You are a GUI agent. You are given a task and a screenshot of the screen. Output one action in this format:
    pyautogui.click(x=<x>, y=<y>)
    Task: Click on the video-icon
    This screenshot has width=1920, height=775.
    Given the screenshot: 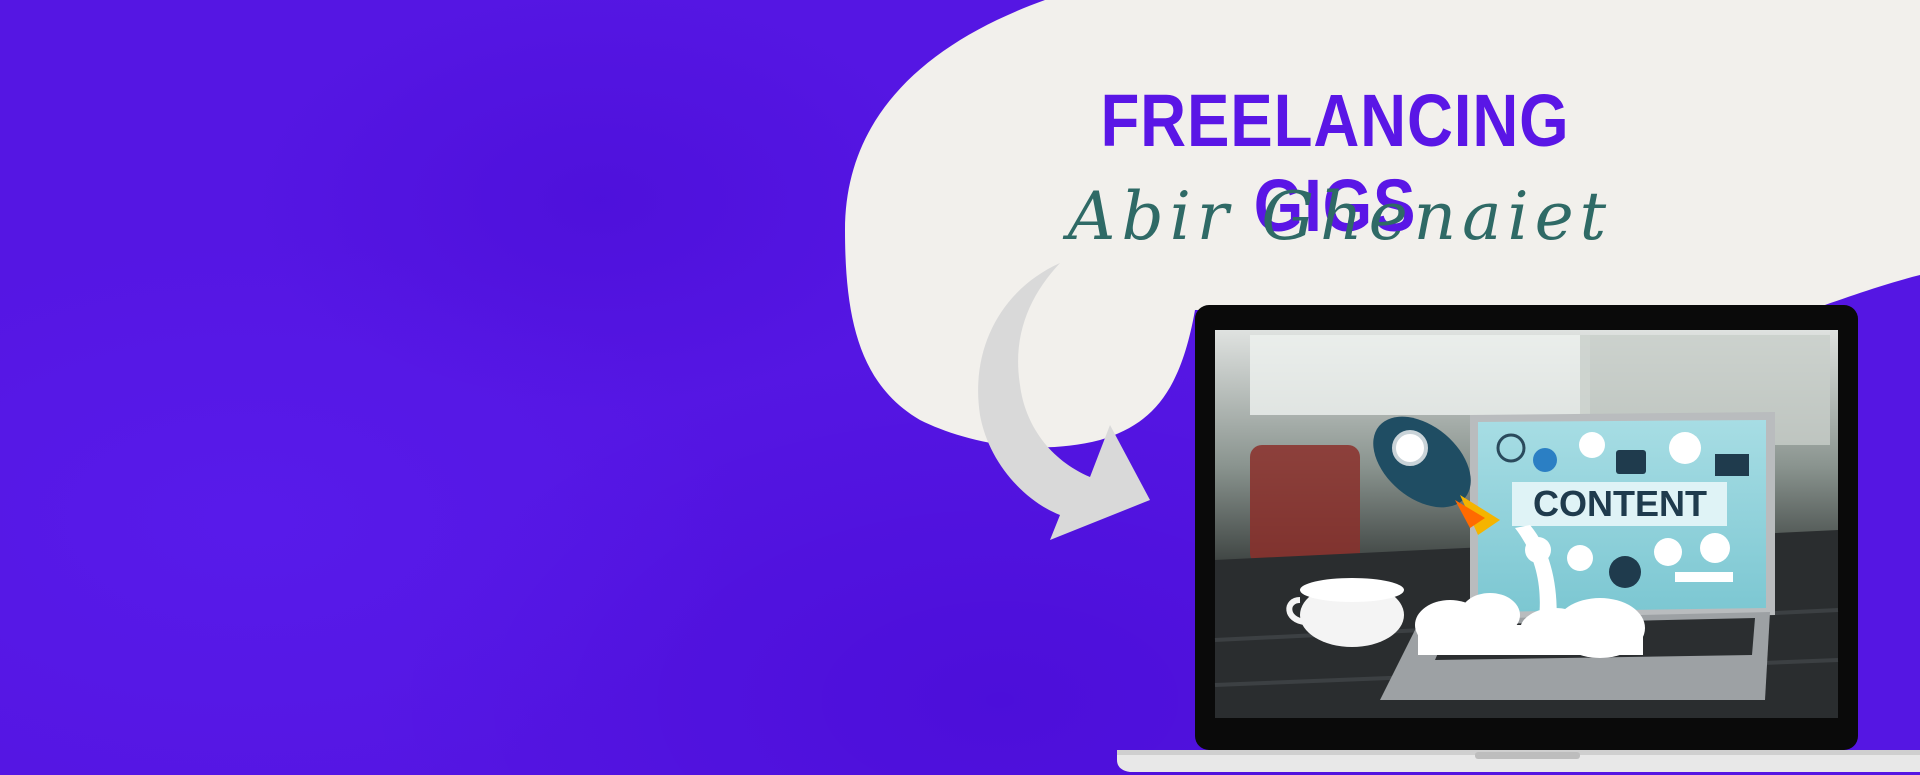 What is the action you would take?
    pyautogui.click(x=1732, y=465)
    